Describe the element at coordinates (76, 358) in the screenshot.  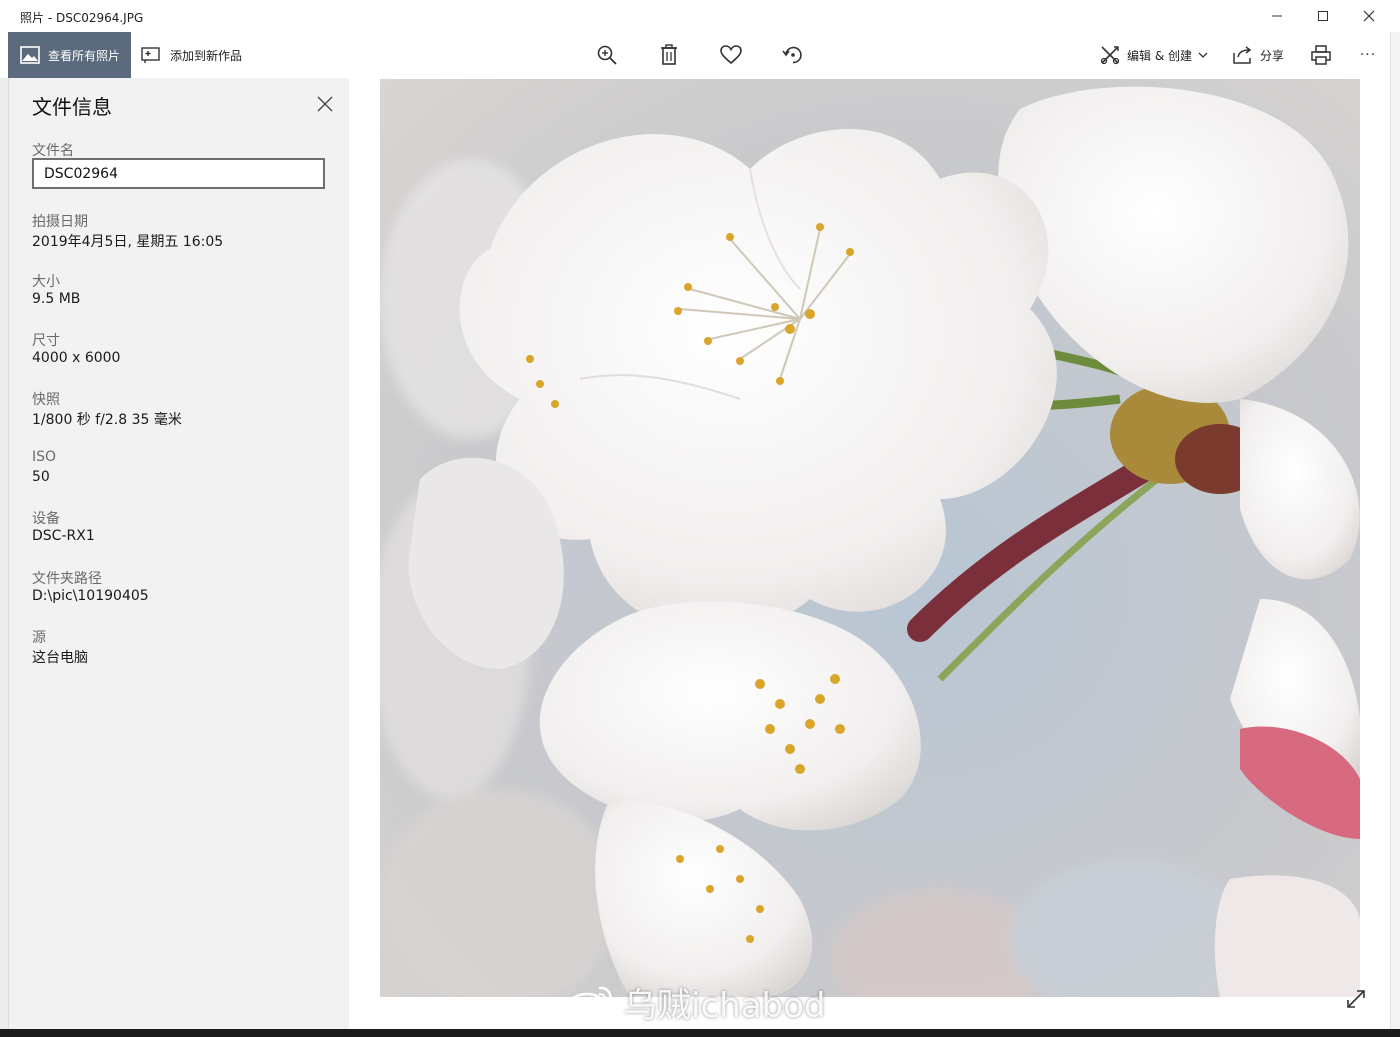
I see `dimensions-value: 4000 x 6000` at that location.